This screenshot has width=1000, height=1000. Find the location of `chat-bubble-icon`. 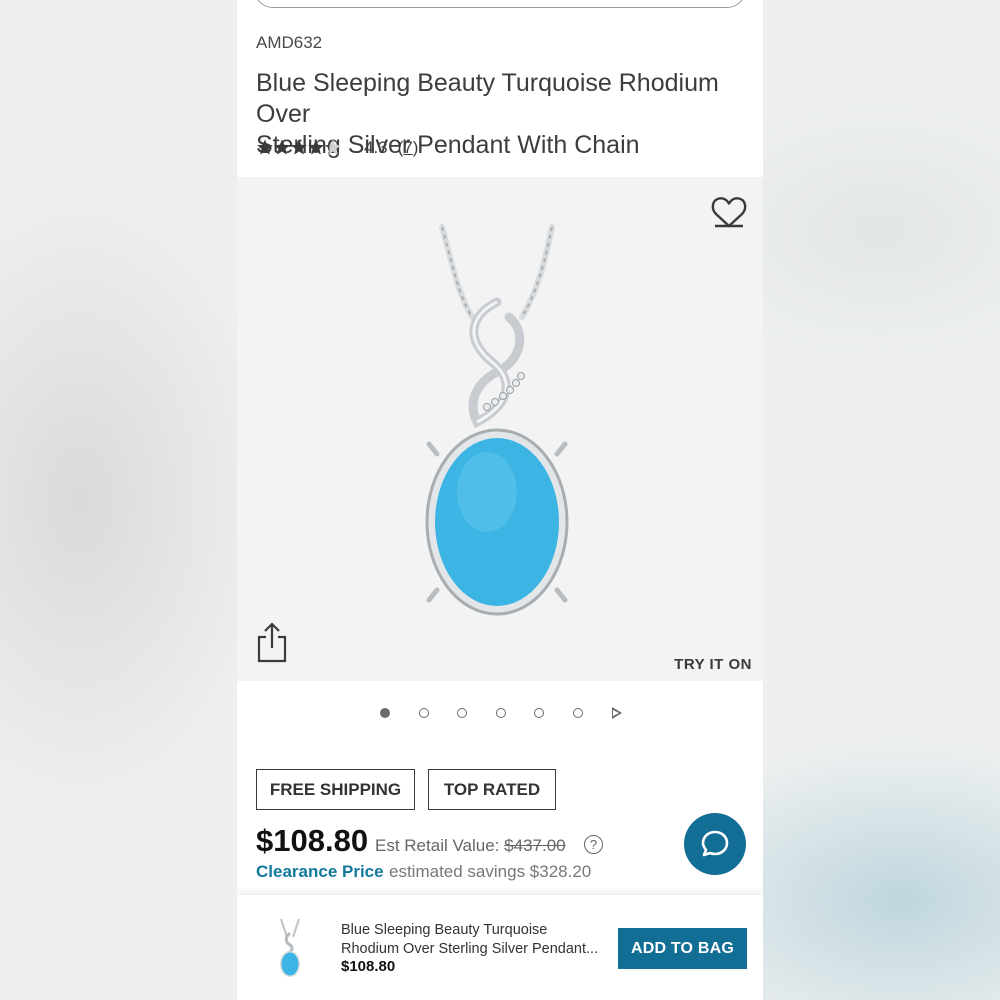

chat-bubble-icon is located at coordinates (715, 843).